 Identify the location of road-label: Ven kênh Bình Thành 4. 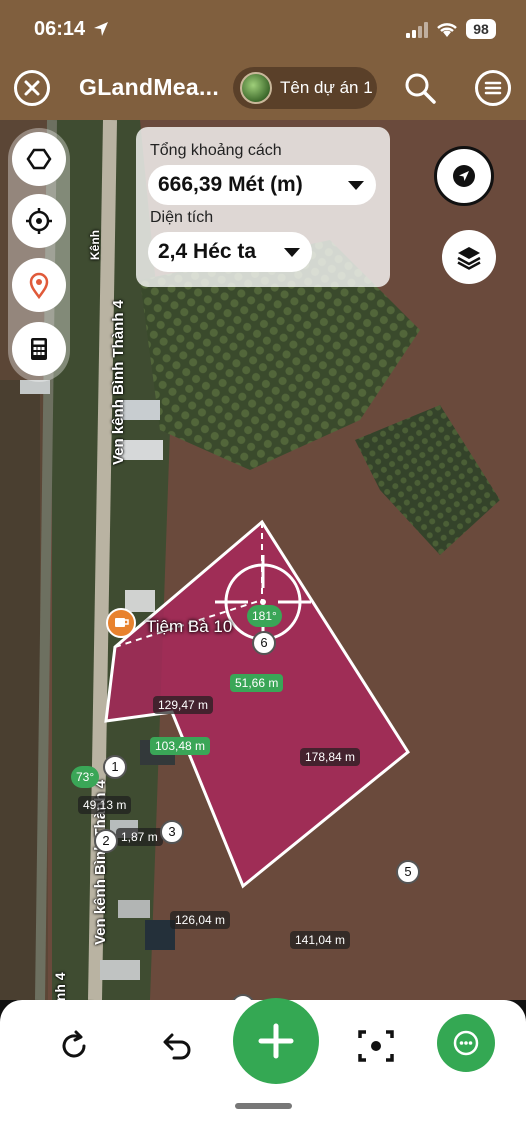
(118, 382).